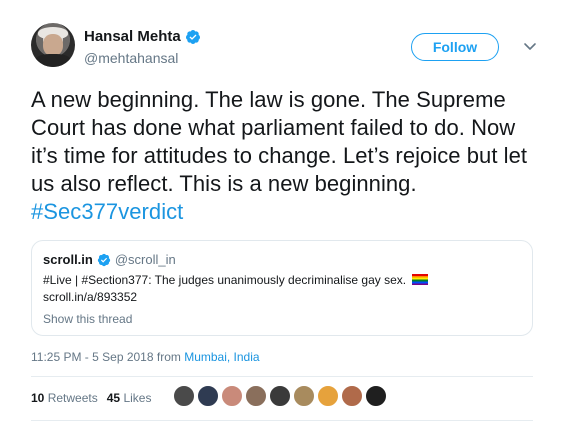 The image size is (567, 424). Describe the element at coordinates (420, 279) in the screenshot. I see `rainbow-flag-icon` at that location.